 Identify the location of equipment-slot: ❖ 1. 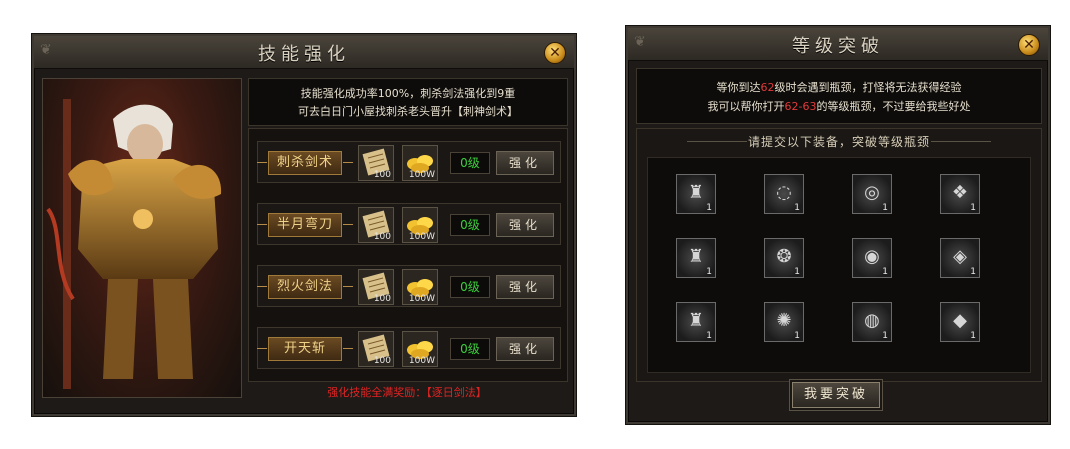
(960, 194).